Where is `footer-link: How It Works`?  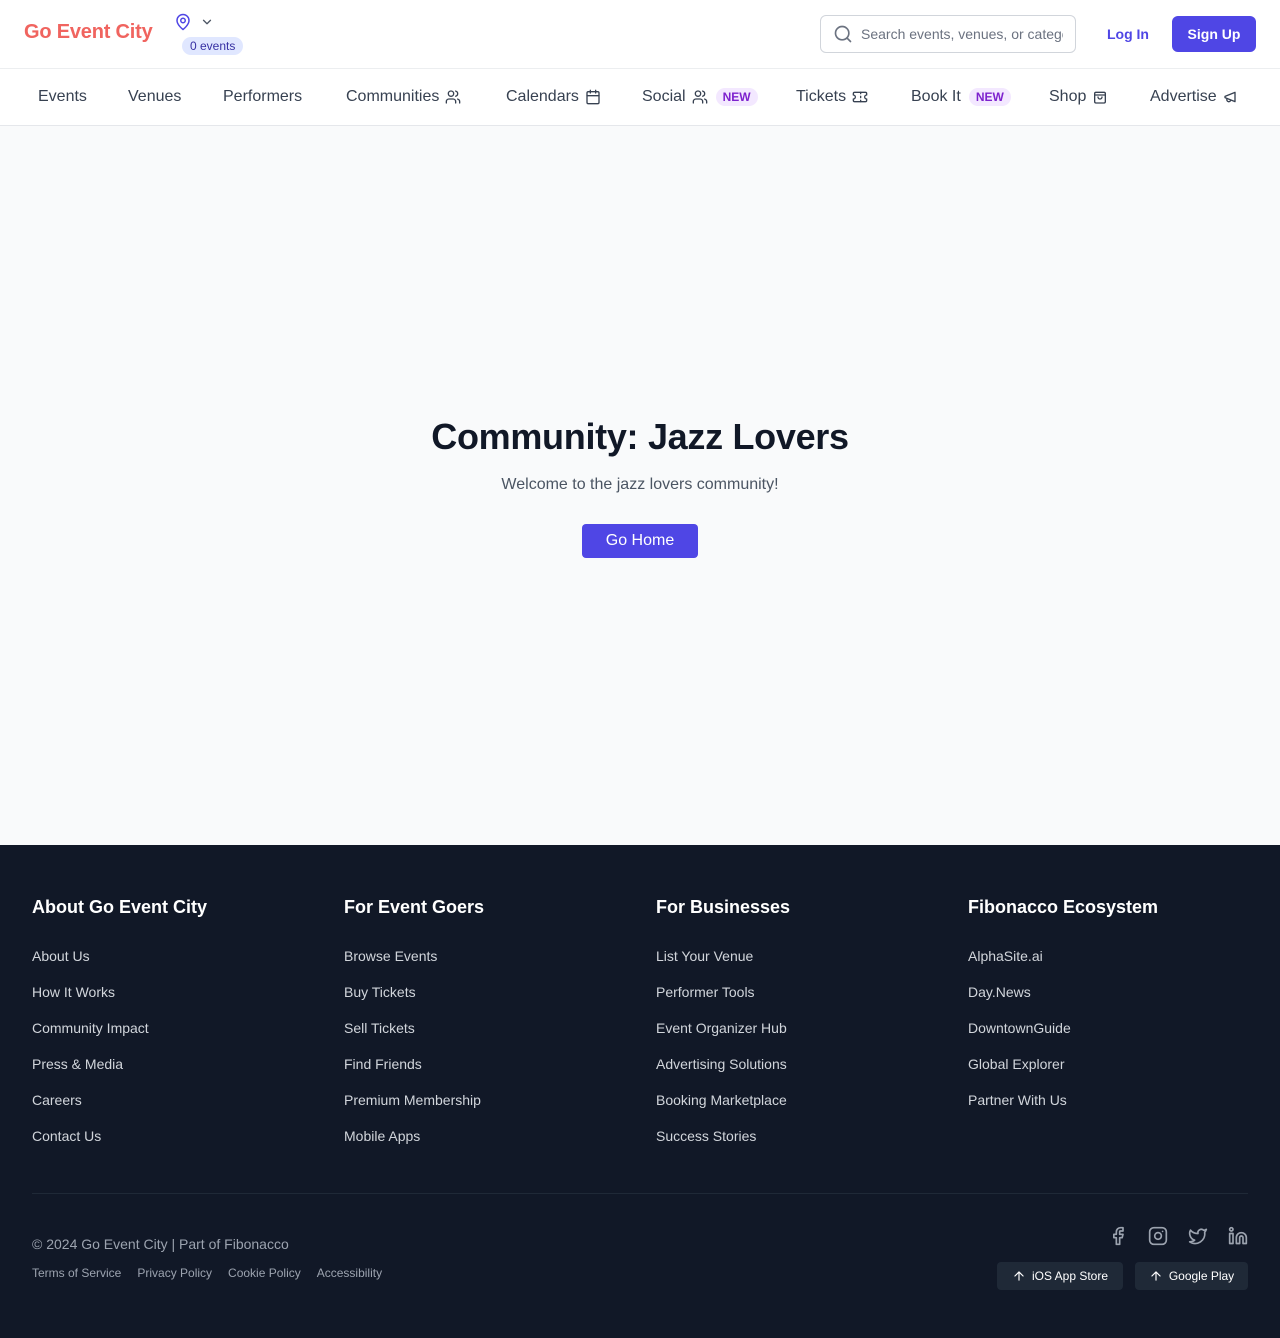
footer-link: How It Works is located at coordinates (182, 1001).